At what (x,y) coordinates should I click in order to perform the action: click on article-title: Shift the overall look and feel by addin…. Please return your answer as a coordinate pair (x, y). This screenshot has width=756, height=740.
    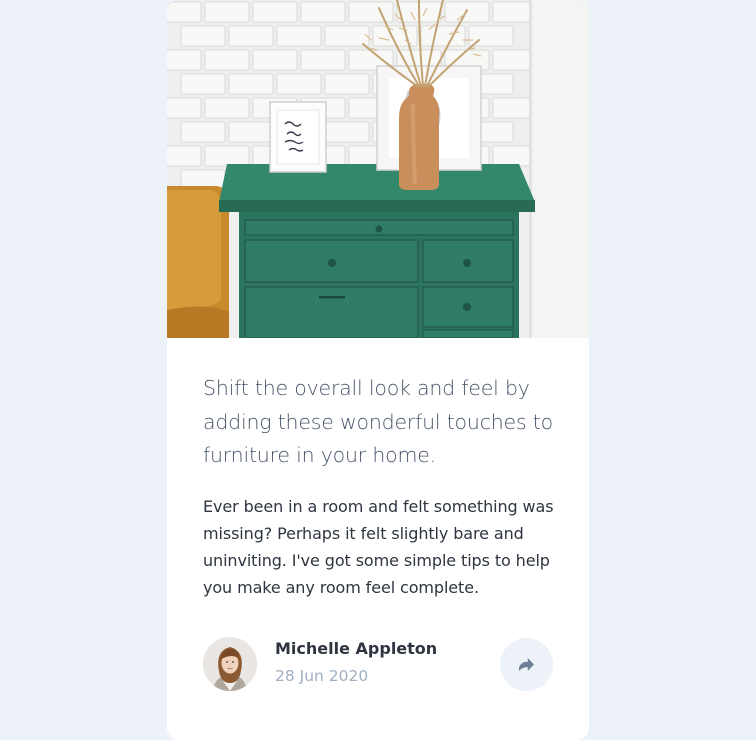
    Looking at the image, I should click on (378, 421).